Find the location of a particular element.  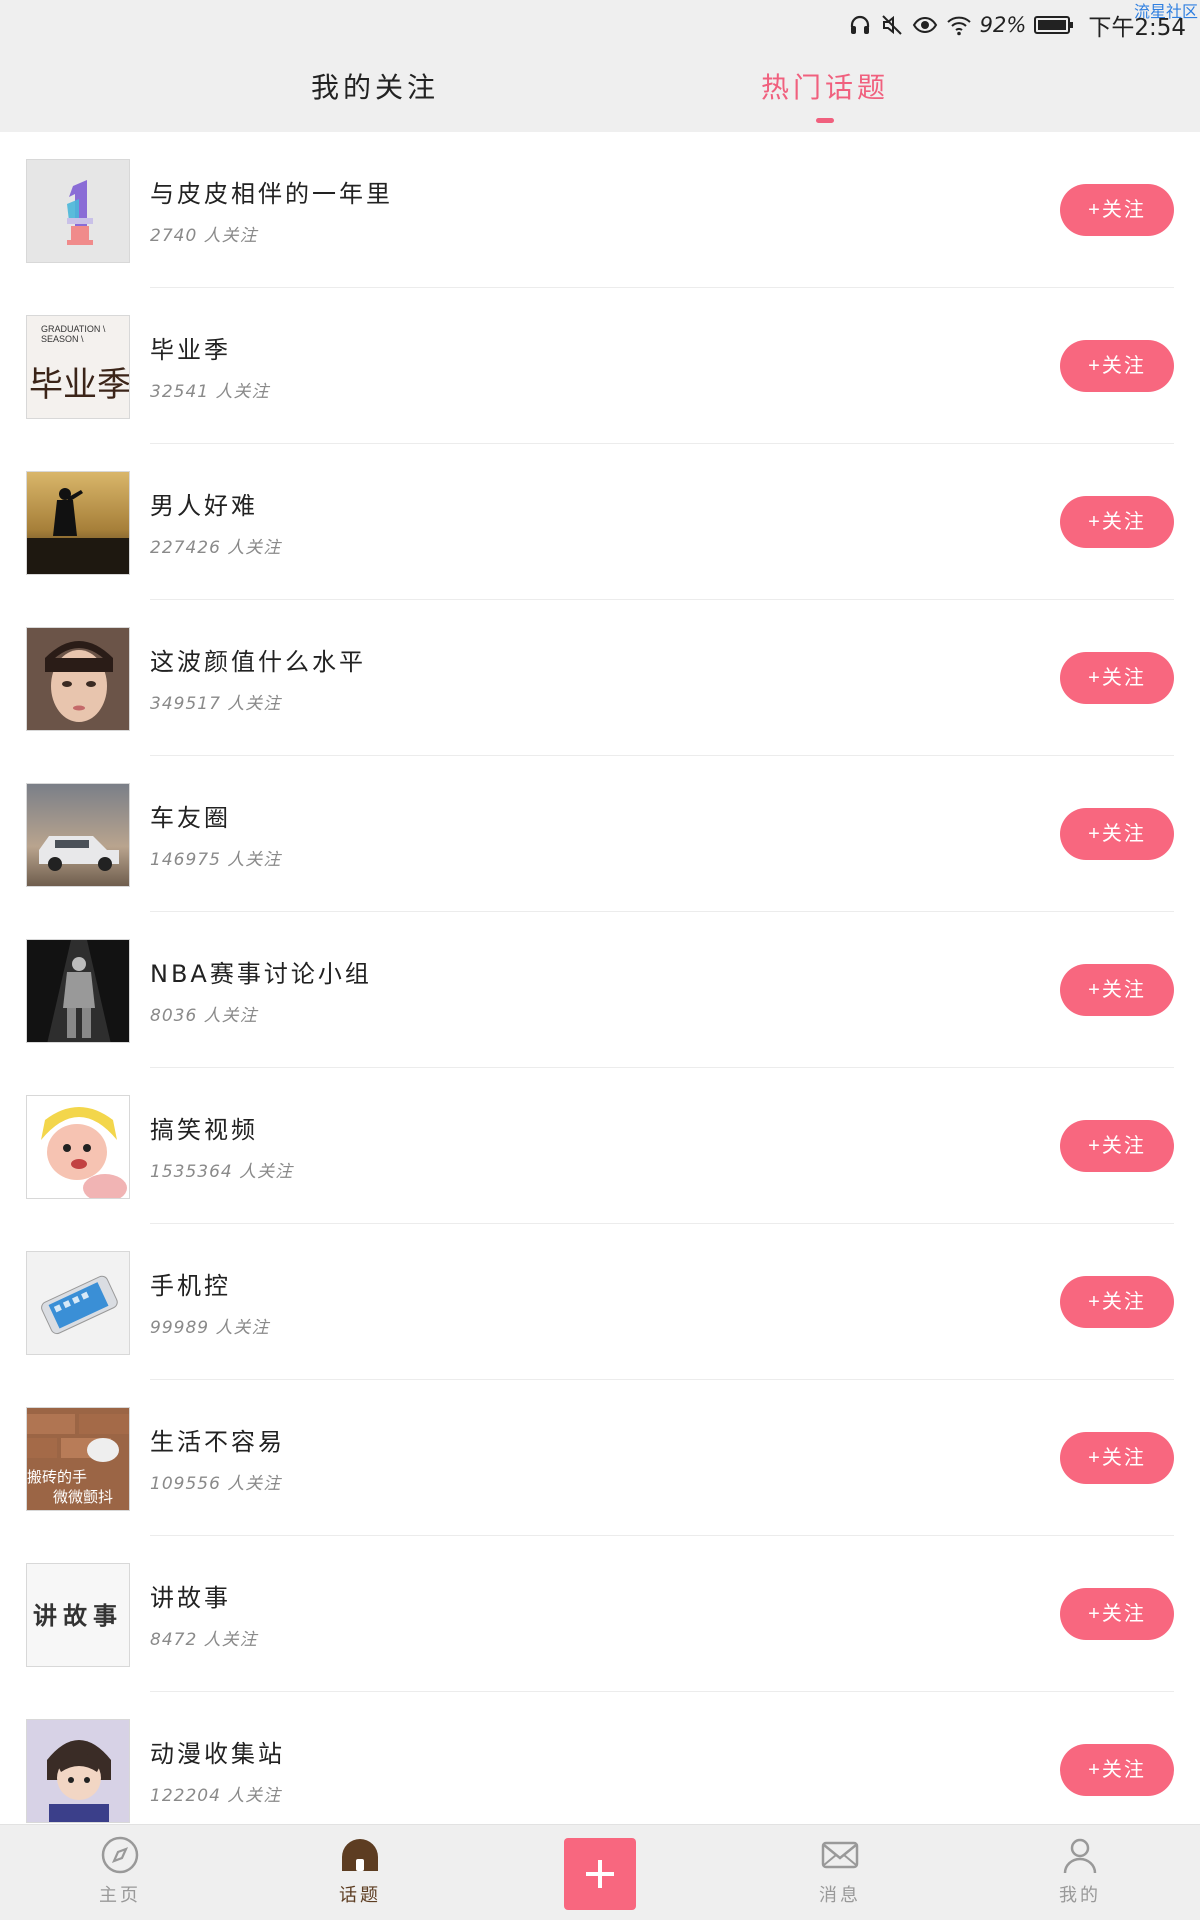

bottom-navigation: 主页 话题 消息 我的 is located at coordinates (600, 1872).